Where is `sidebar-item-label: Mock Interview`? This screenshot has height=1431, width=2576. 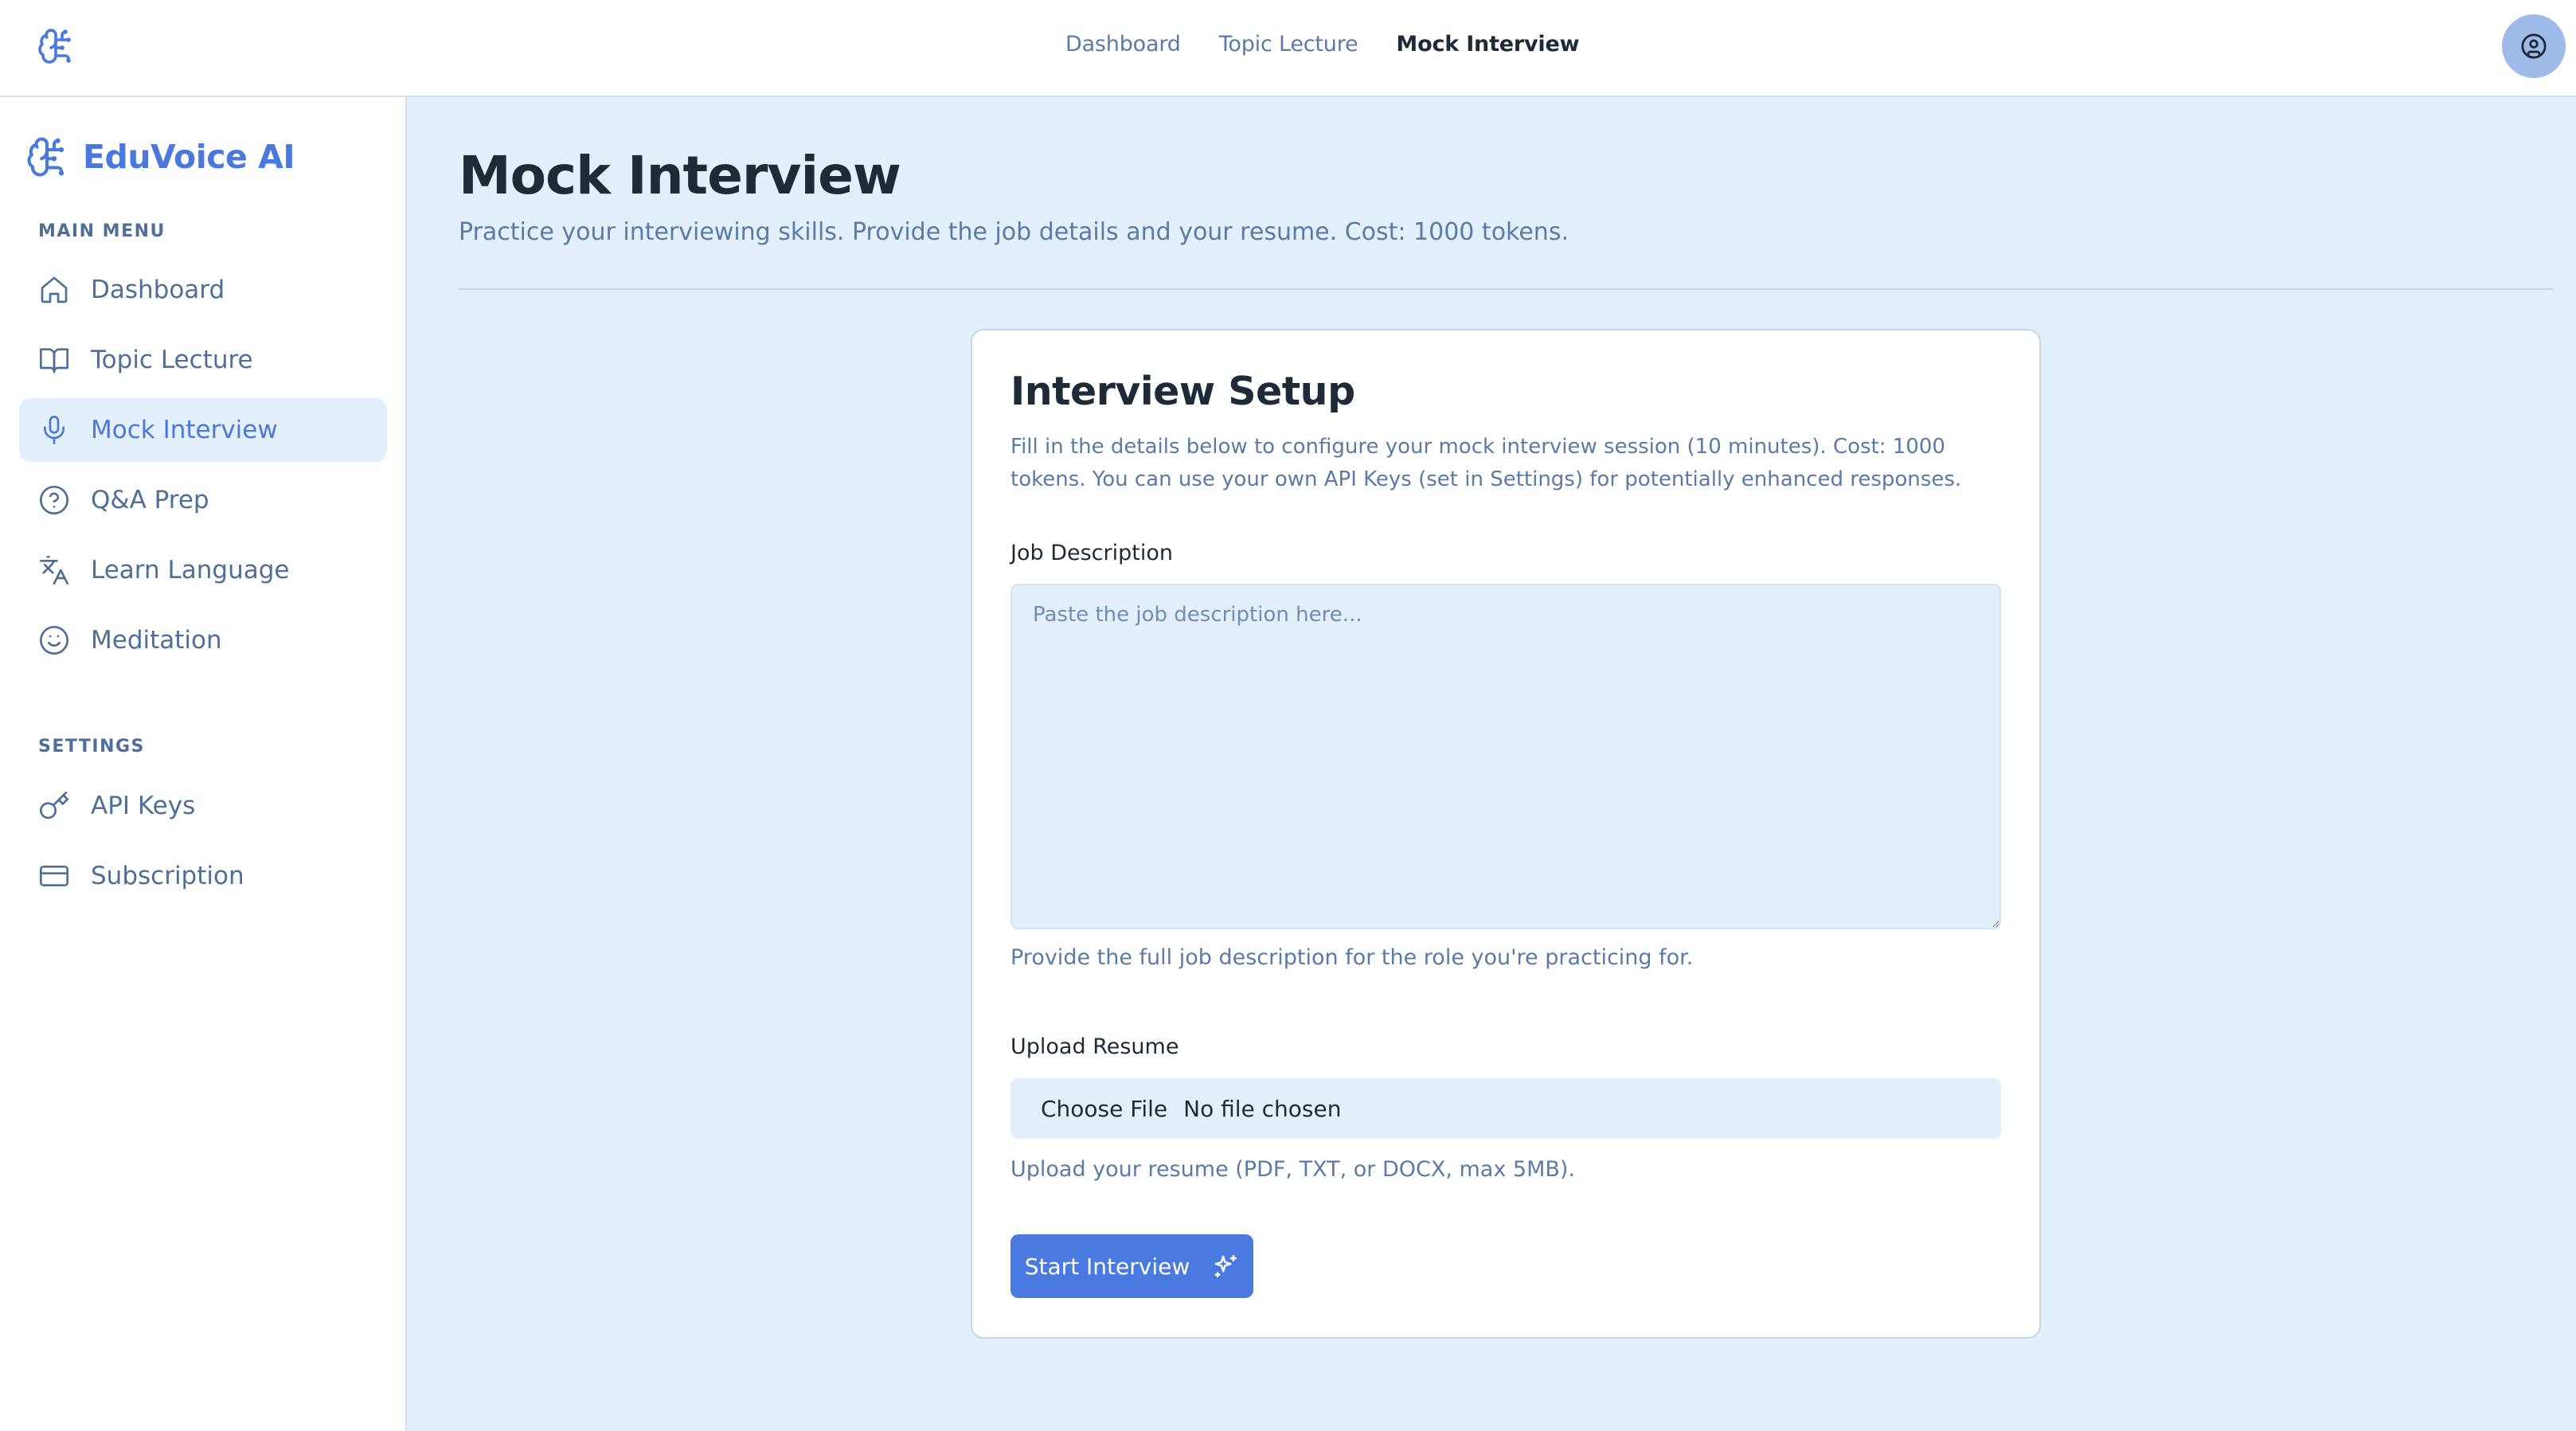 sidebar-item-label: Mock Interview is located at coordinates (185, 430).